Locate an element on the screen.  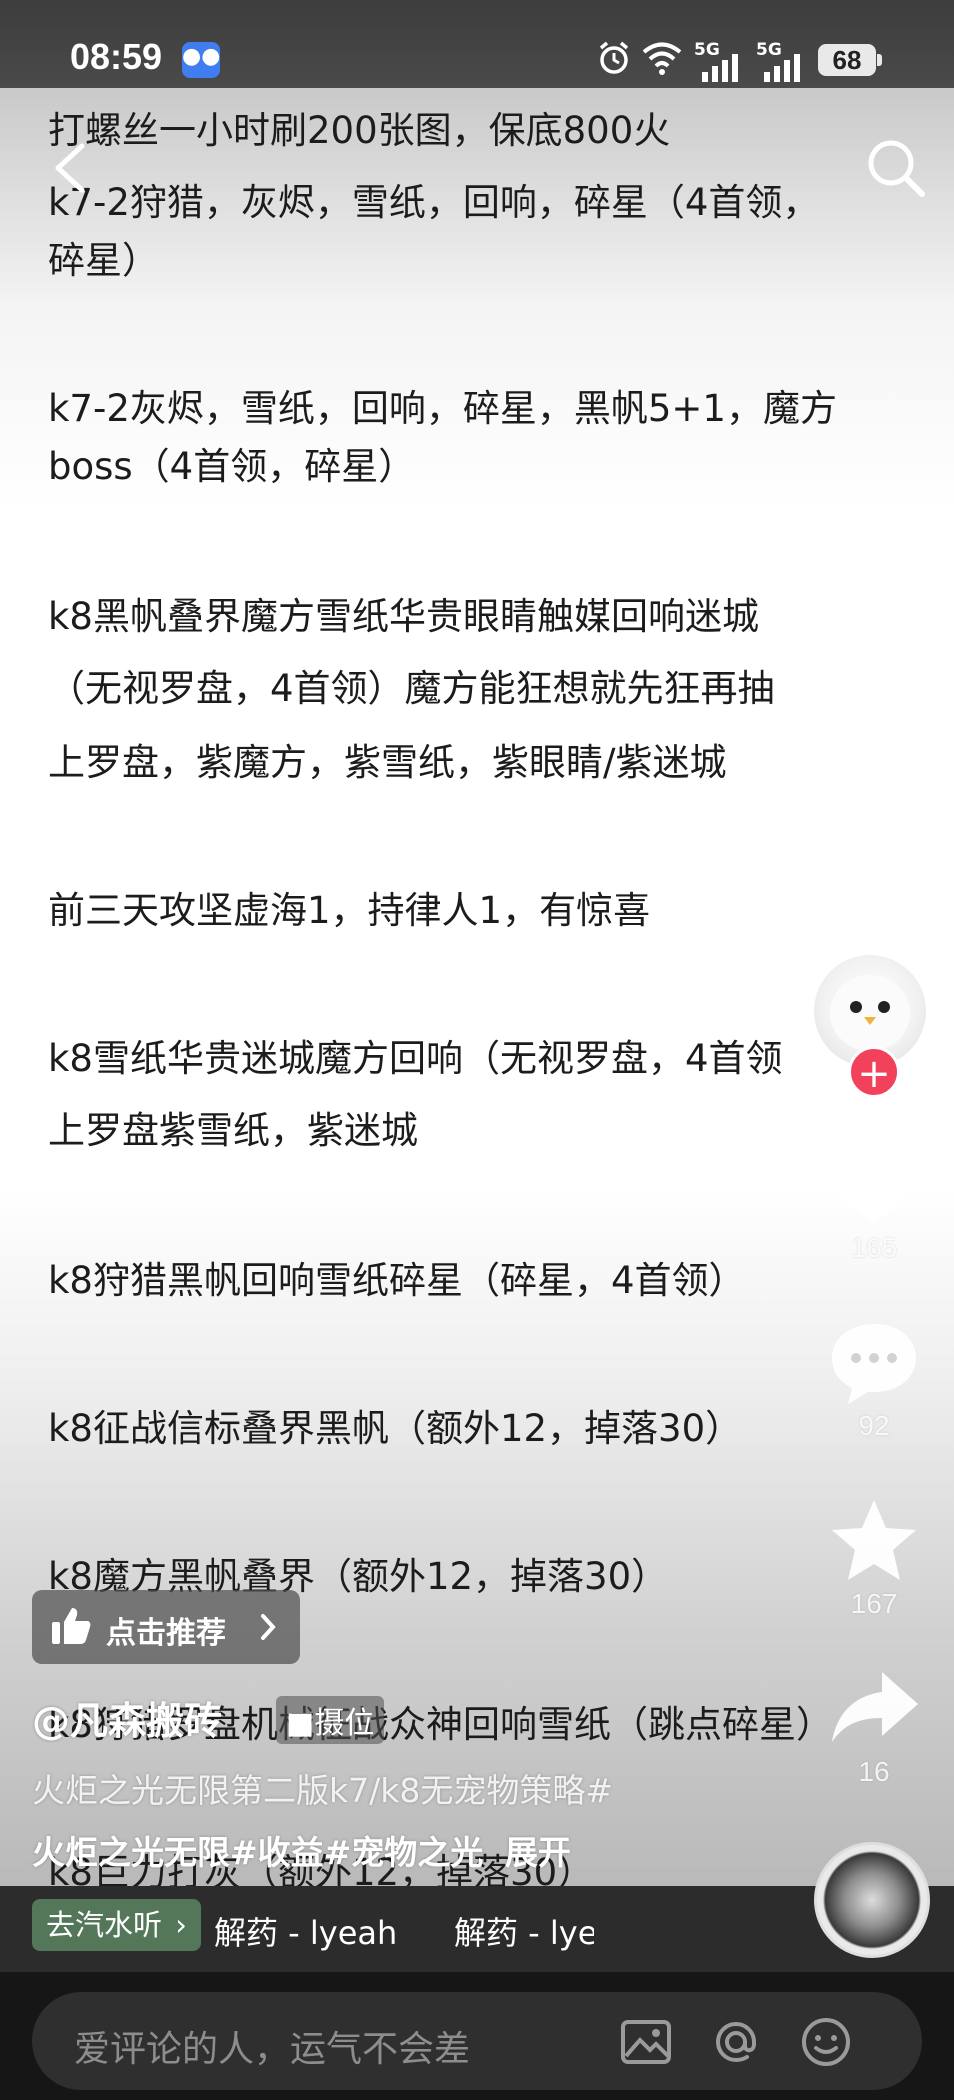
post-line: k8雪纸华贵迷城魔方回响（无视罗盘，4首领 is located at coordinates (415, 1058).